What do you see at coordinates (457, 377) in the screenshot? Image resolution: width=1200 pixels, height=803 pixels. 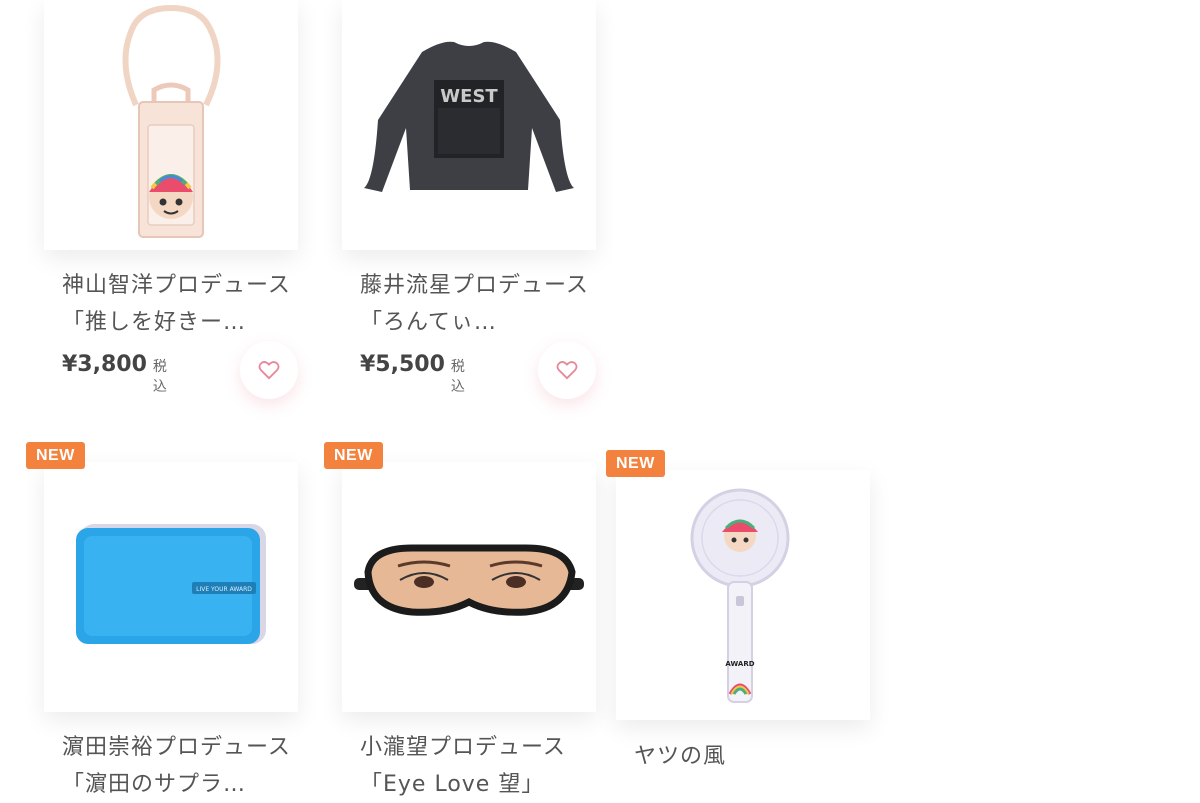 I see `tax-label-2: 税込` at bounding box center [457, 377].